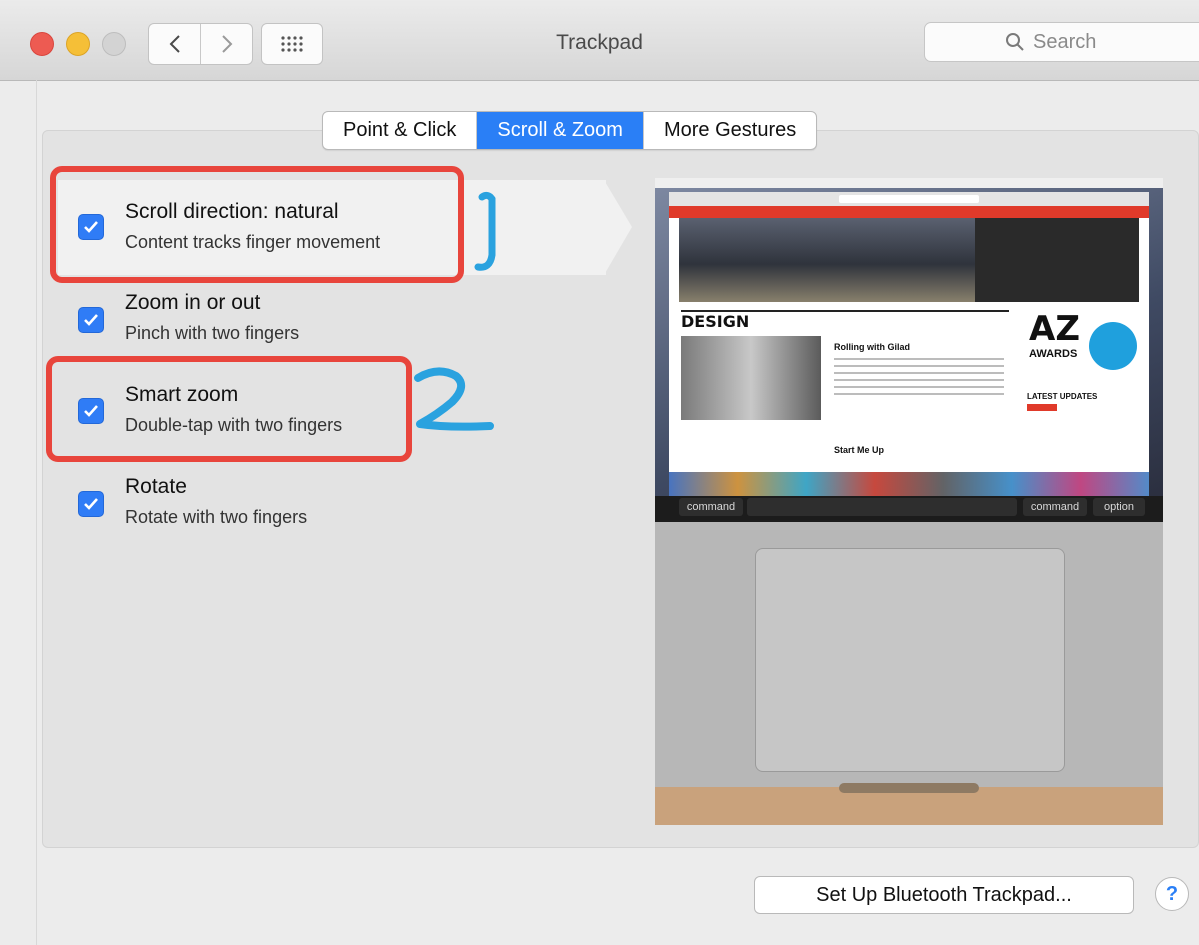  Describe the element at coordinates (882, 507) in the screenshot. I see `preview-key-space` at that location.